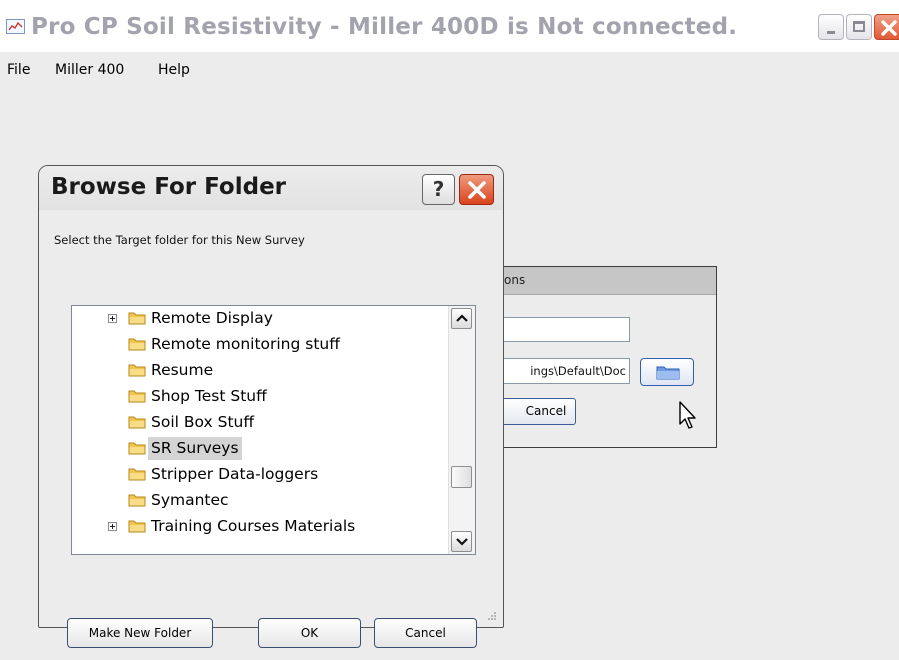  Describe the element at coordinates (89, 70) in the screenshot. I see `menu-miller-400: Miller 400` at that location.